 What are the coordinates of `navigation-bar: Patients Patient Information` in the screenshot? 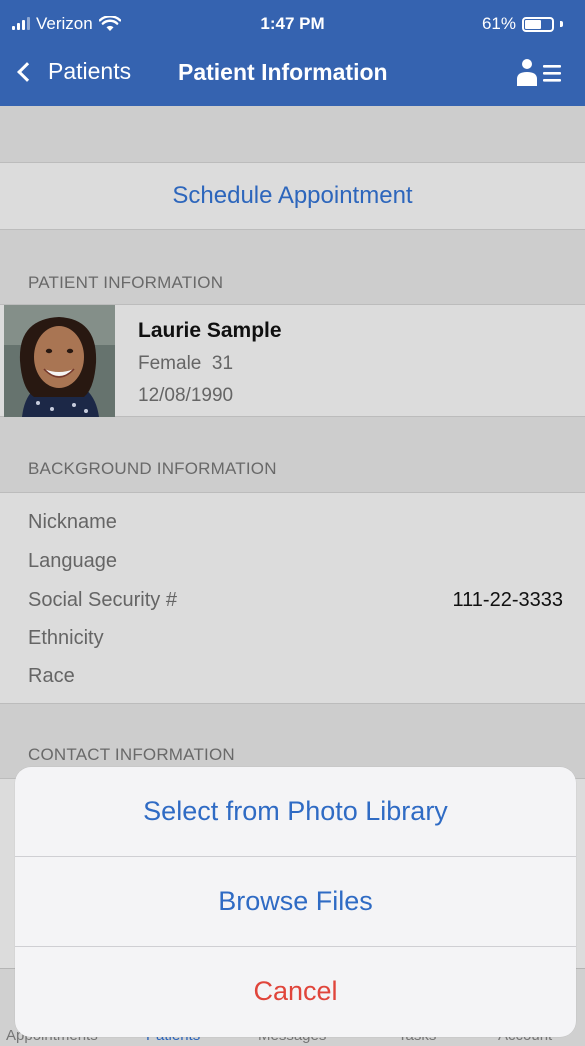 It's located at (292, 74).